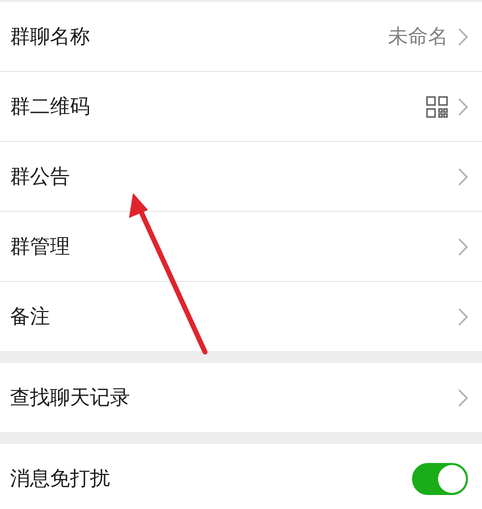 The width and height of the screenshot is (482, 509). I want to click on setting-label: 群二维码, so click(50, 106).